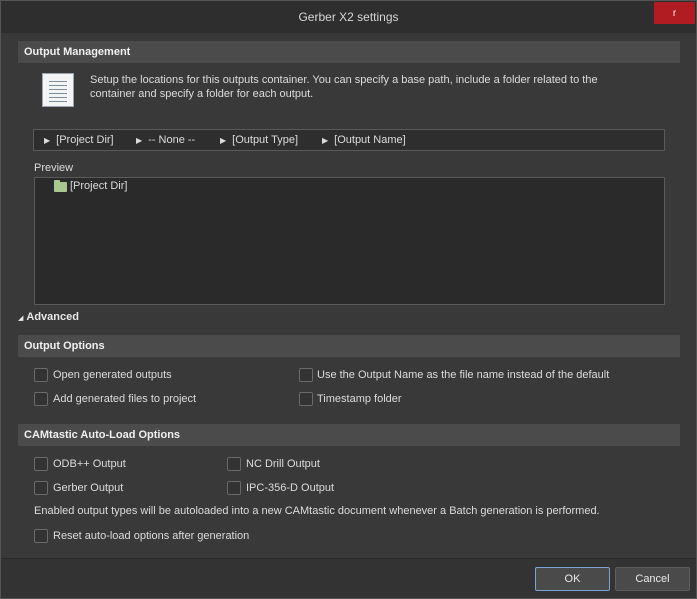 The image size is (697, 599). What do you see at coordinates (41, 375) in the screenshot?
I see `open-generated-checkbox` at bounding box center [41, 375].